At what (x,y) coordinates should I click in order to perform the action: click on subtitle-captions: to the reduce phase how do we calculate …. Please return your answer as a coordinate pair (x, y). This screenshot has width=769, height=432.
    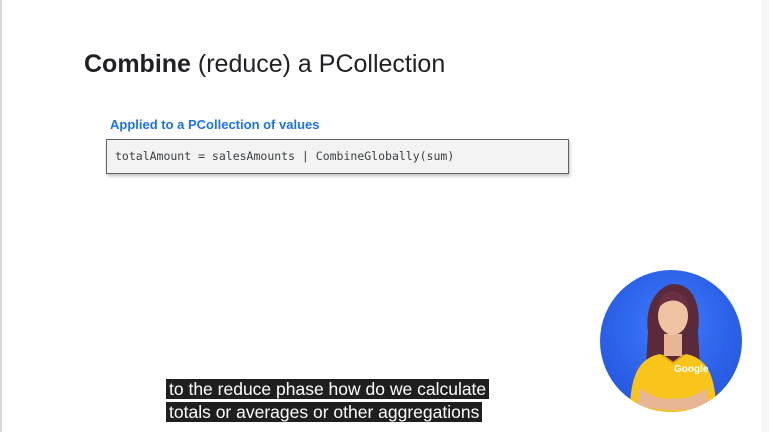
    Looking at the image, I should click on (328, 401).